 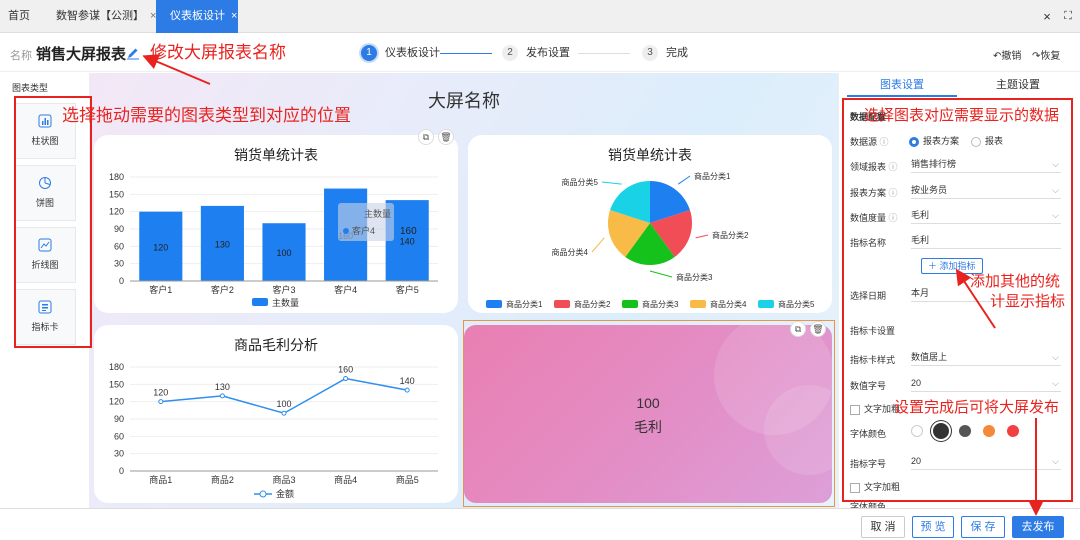 I want to click on annotation-box-sidebar, so click(x=53, y=222).